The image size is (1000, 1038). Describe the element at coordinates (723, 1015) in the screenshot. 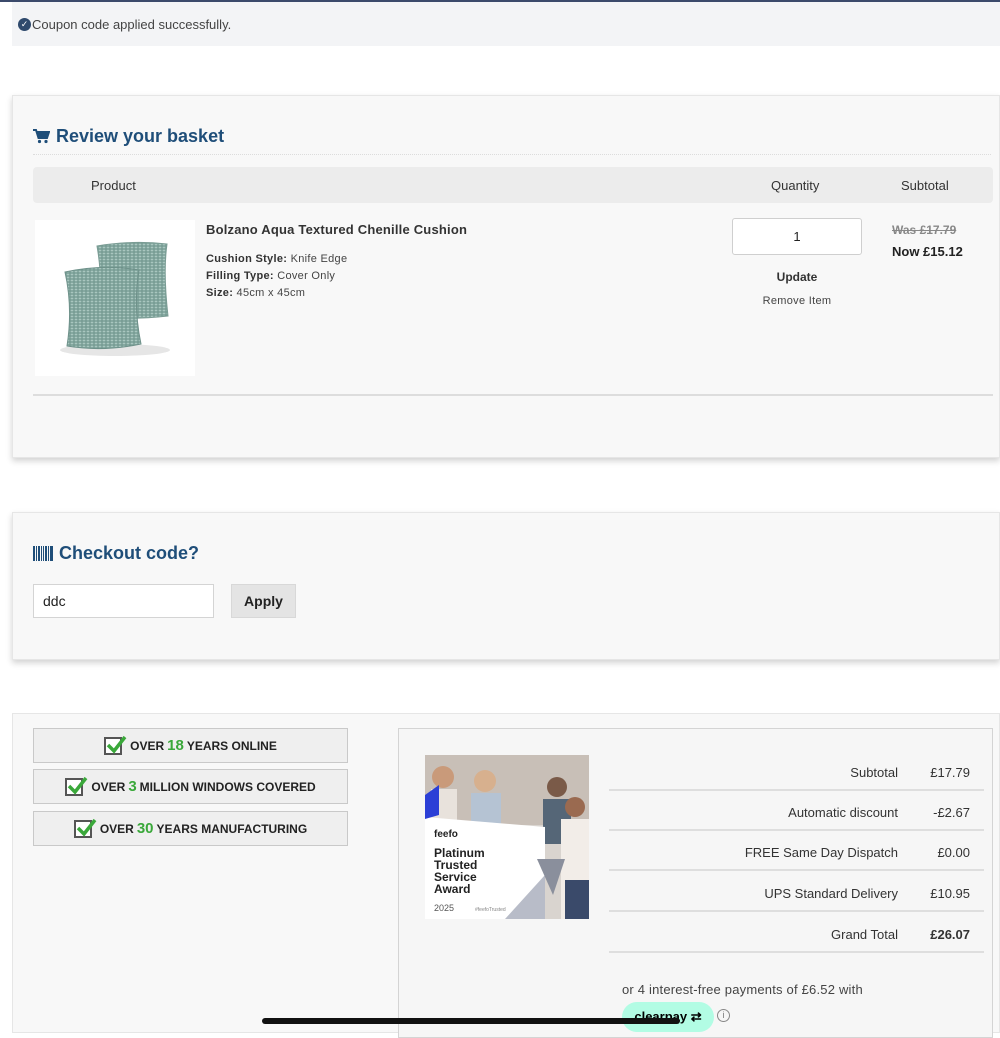

I see `info-icon: i` at that location.